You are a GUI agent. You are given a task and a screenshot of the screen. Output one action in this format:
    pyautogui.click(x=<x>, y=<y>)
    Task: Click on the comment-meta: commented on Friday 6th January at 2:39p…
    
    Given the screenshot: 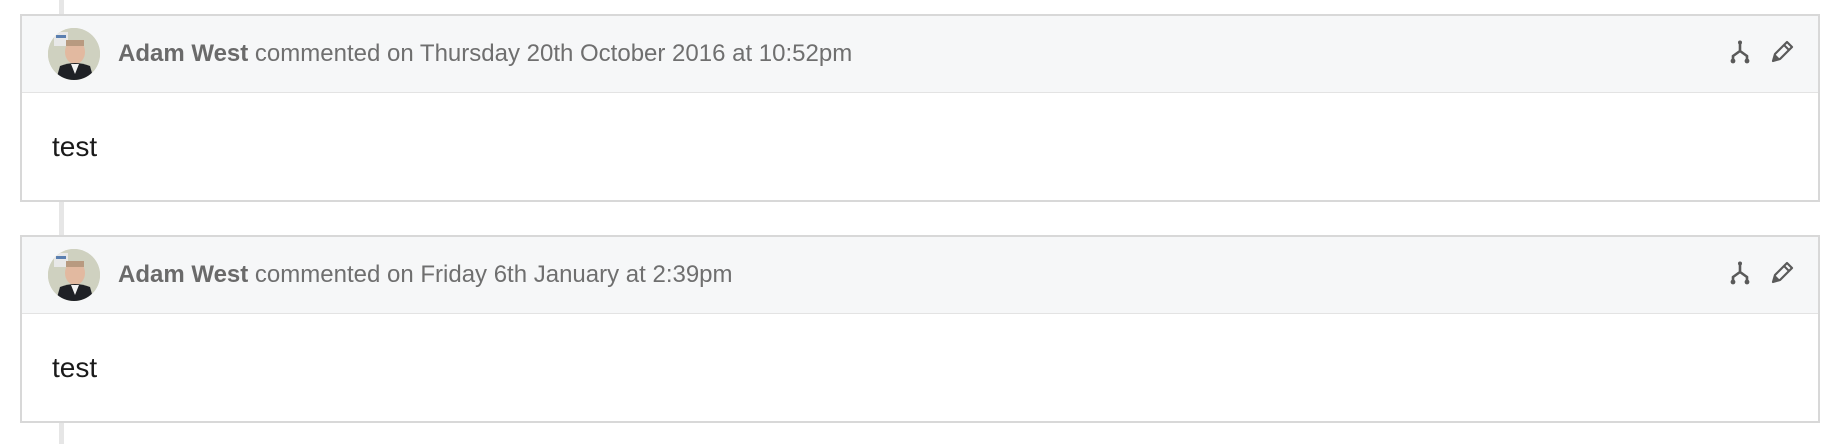 What is the action you would take?
    pyautogui.click(x=490, y=274)
    